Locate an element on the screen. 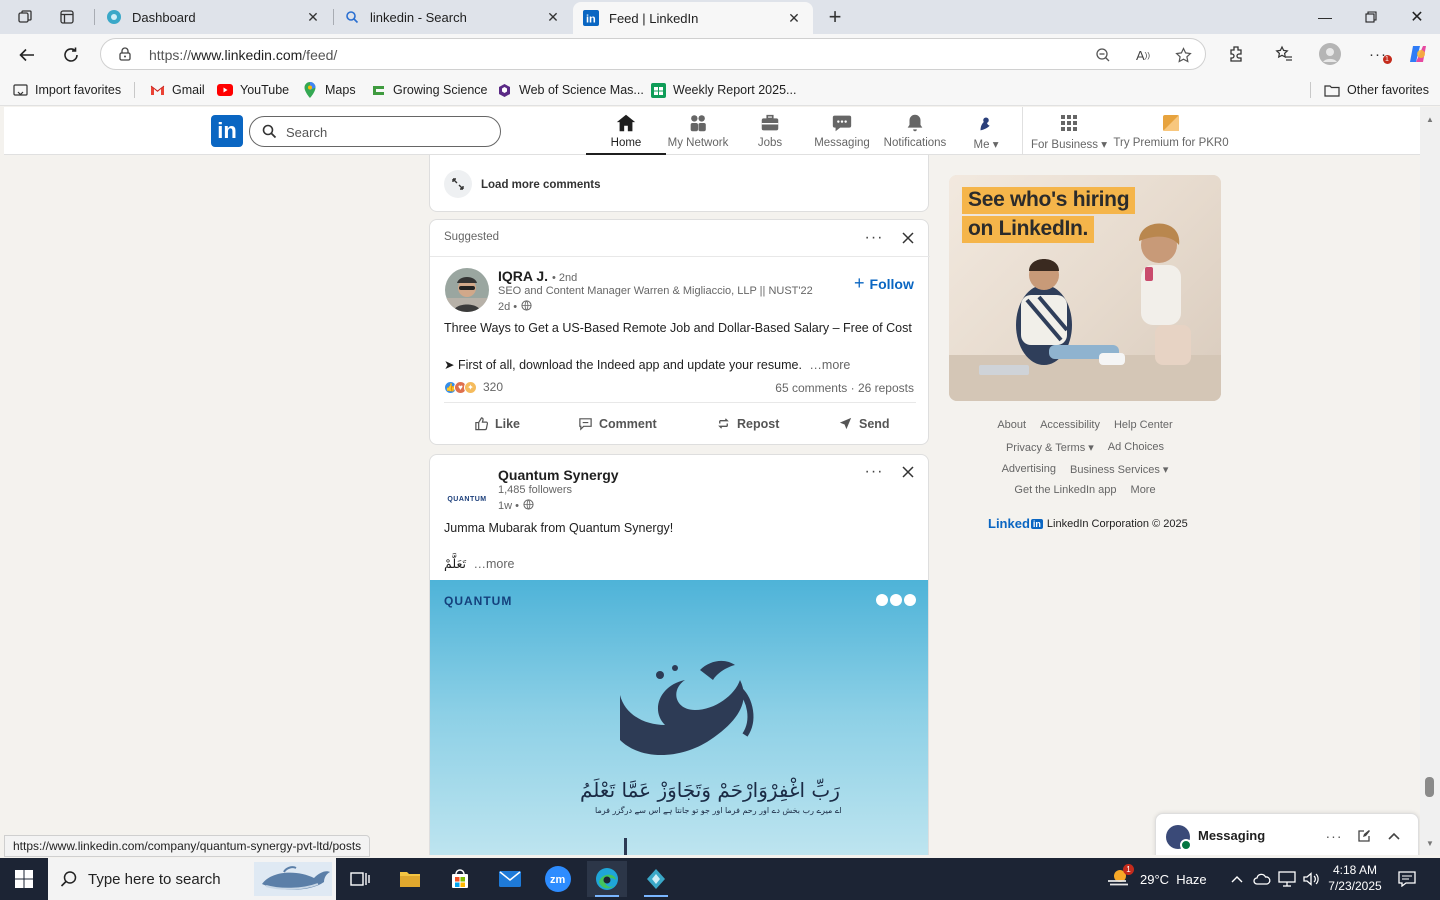 Image resolution: width=1440 pixels, height=900 pixels. task-view-icon is located at coordinates (360, 879).